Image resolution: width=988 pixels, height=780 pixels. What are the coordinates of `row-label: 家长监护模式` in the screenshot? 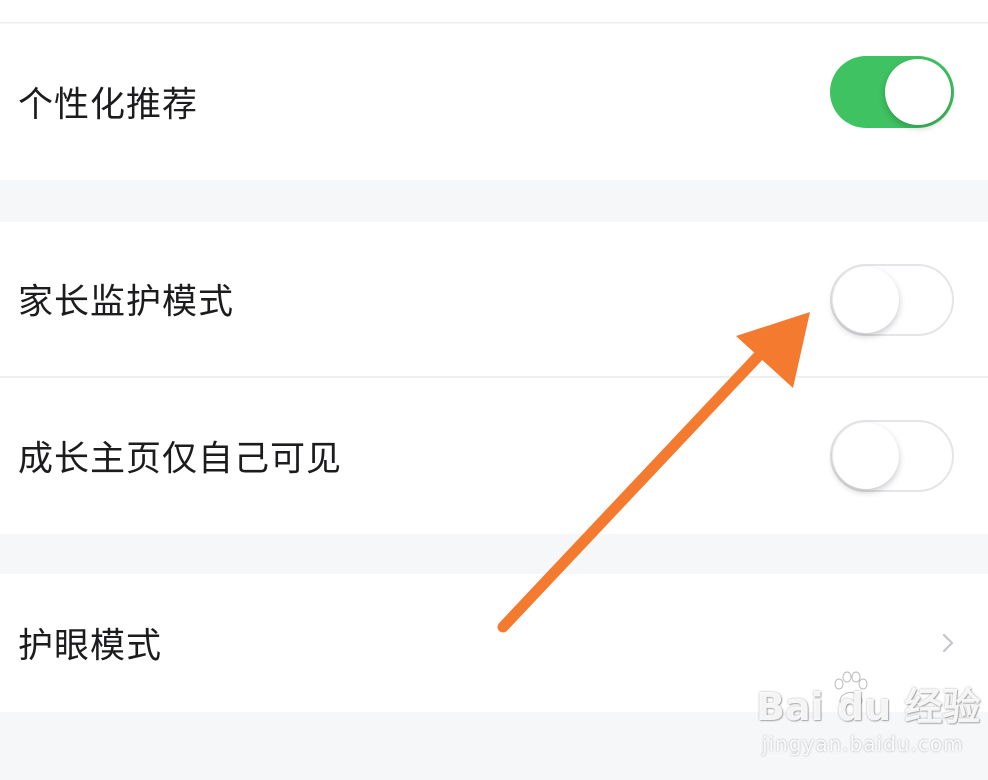 It's located at (126, 302).